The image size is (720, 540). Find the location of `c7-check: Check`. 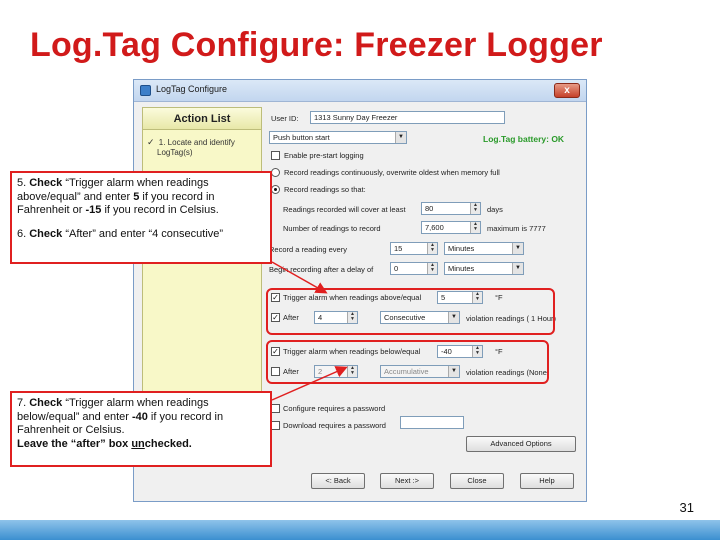

c7-check: Check is located at coordinates (46, 403).